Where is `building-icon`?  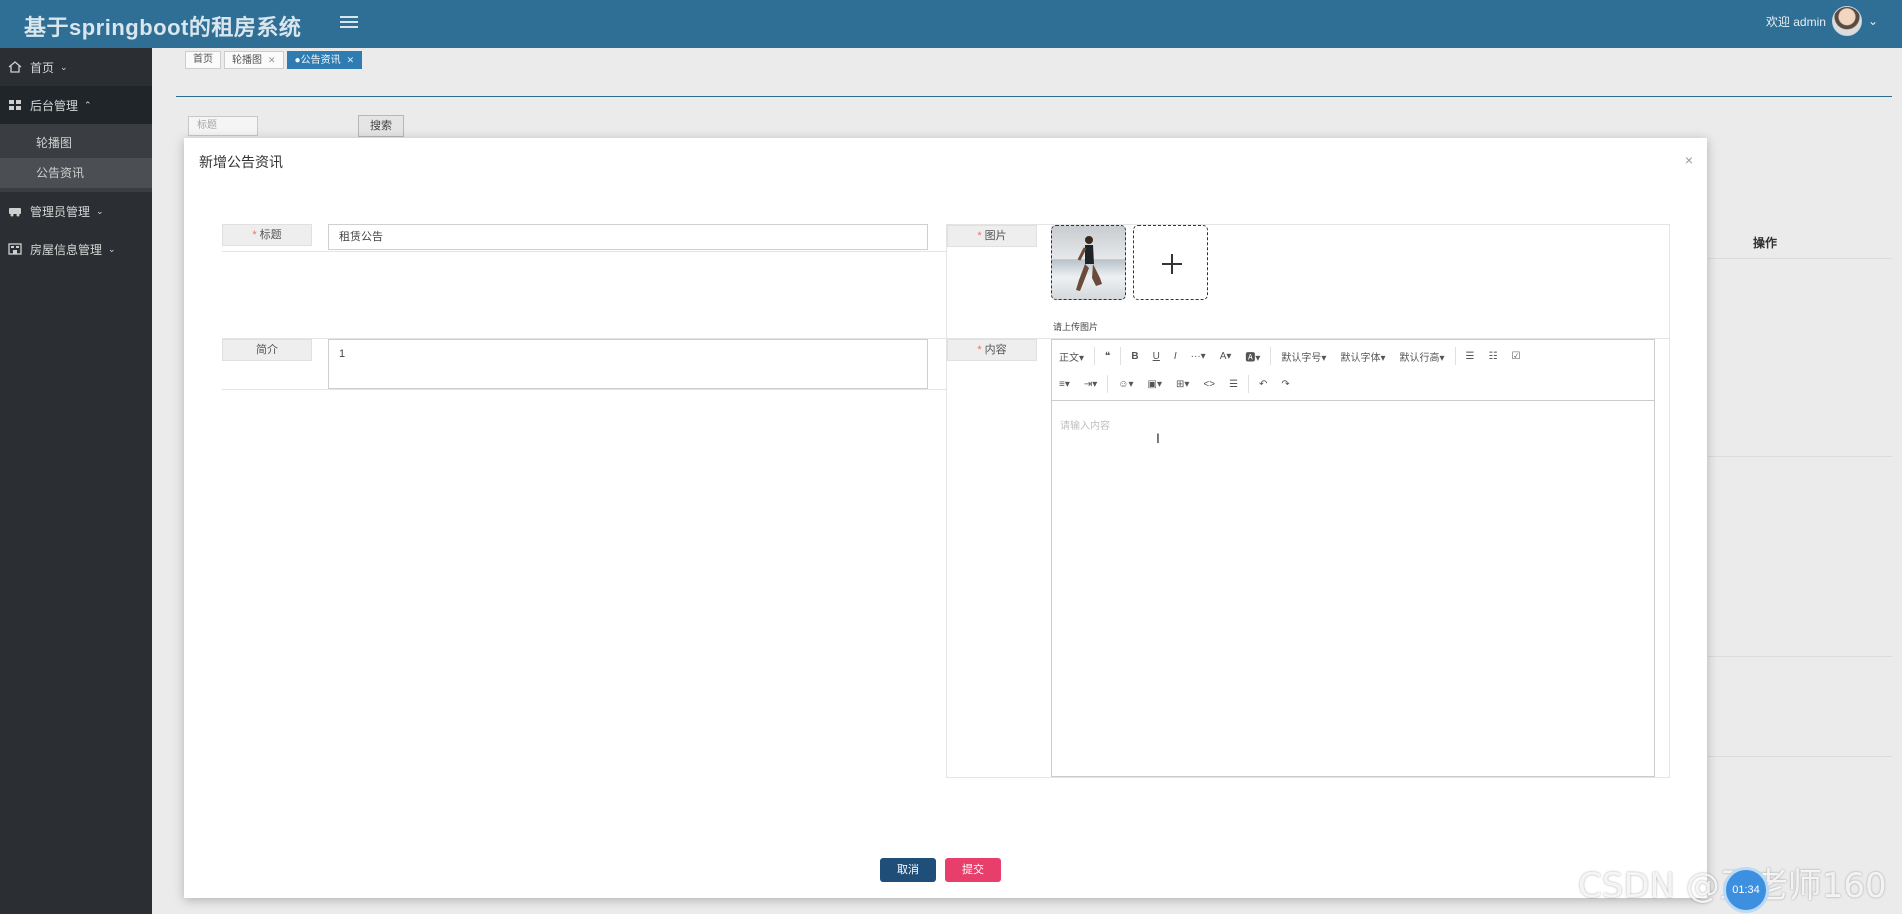
building-icon is located at coordinates (15, 249).